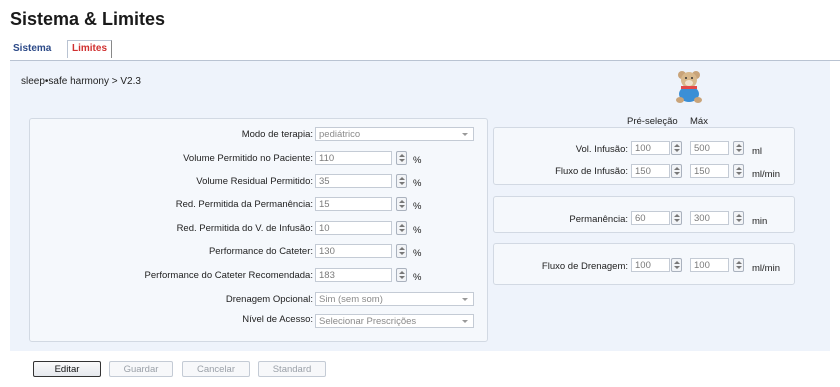 This screenshot has width=840, height=387. I want to click on dwell-preselect-input: 60, so click(650, 218).